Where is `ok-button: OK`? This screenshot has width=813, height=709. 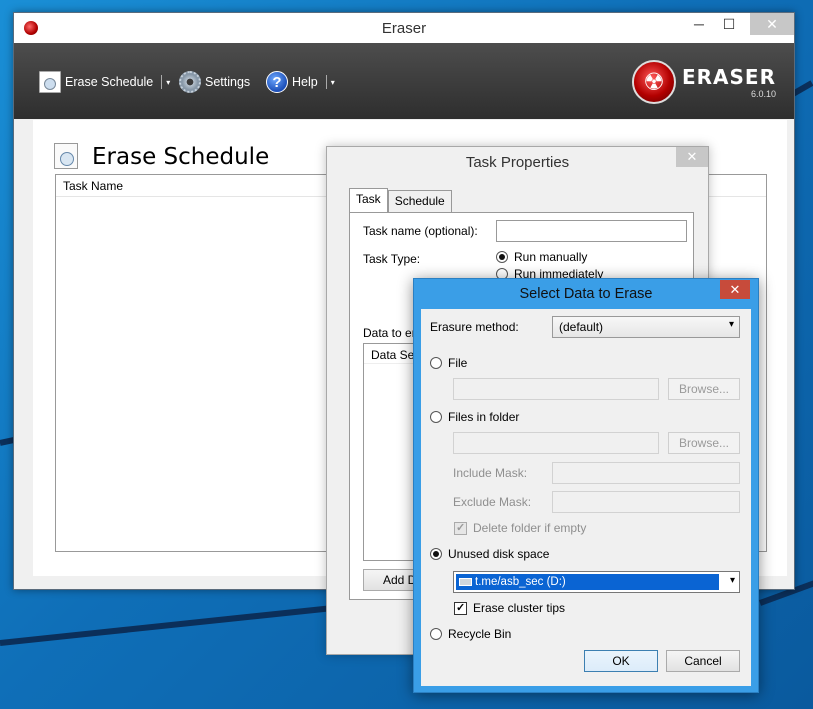 ok-button: OK is located at coordinates (621, 661).